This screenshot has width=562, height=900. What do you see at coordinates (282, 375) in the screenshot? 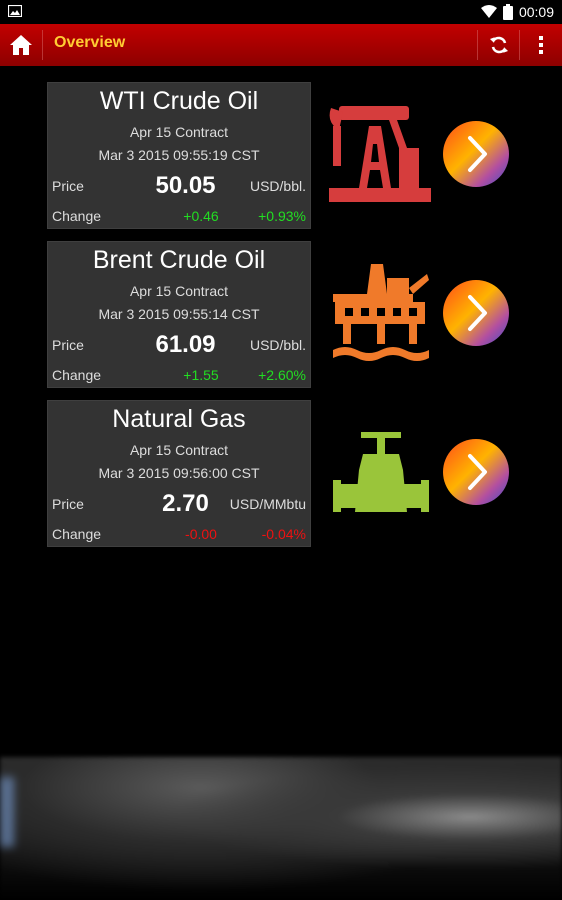
I see `change-percent: +2.60%` at bounding box center [282, 375].